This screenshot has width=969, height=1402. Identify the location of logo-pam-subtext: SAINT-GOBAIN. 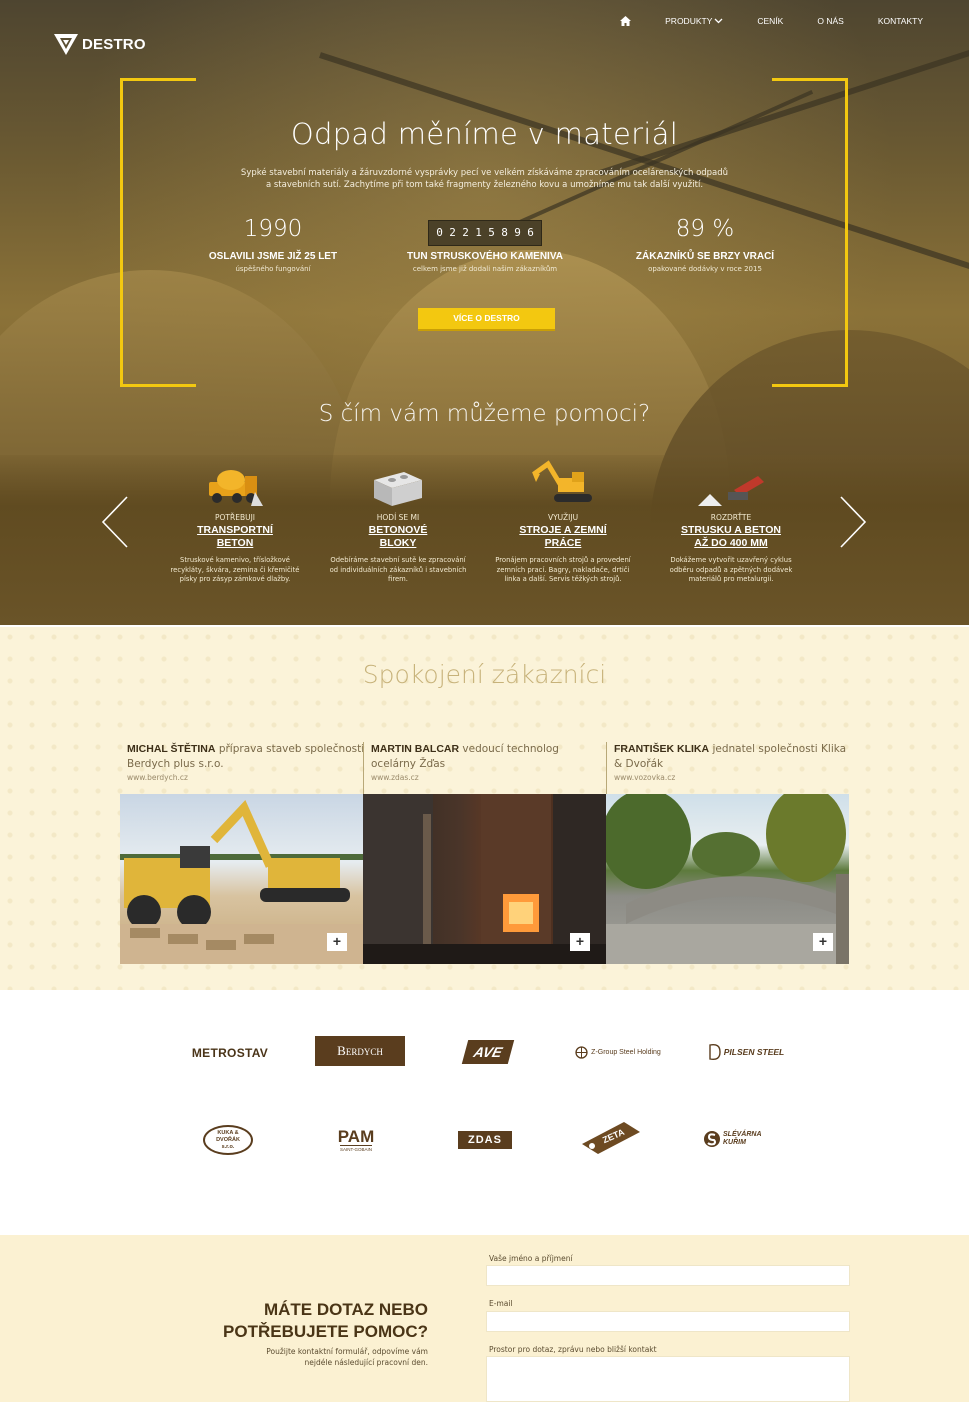
(355, 1148).